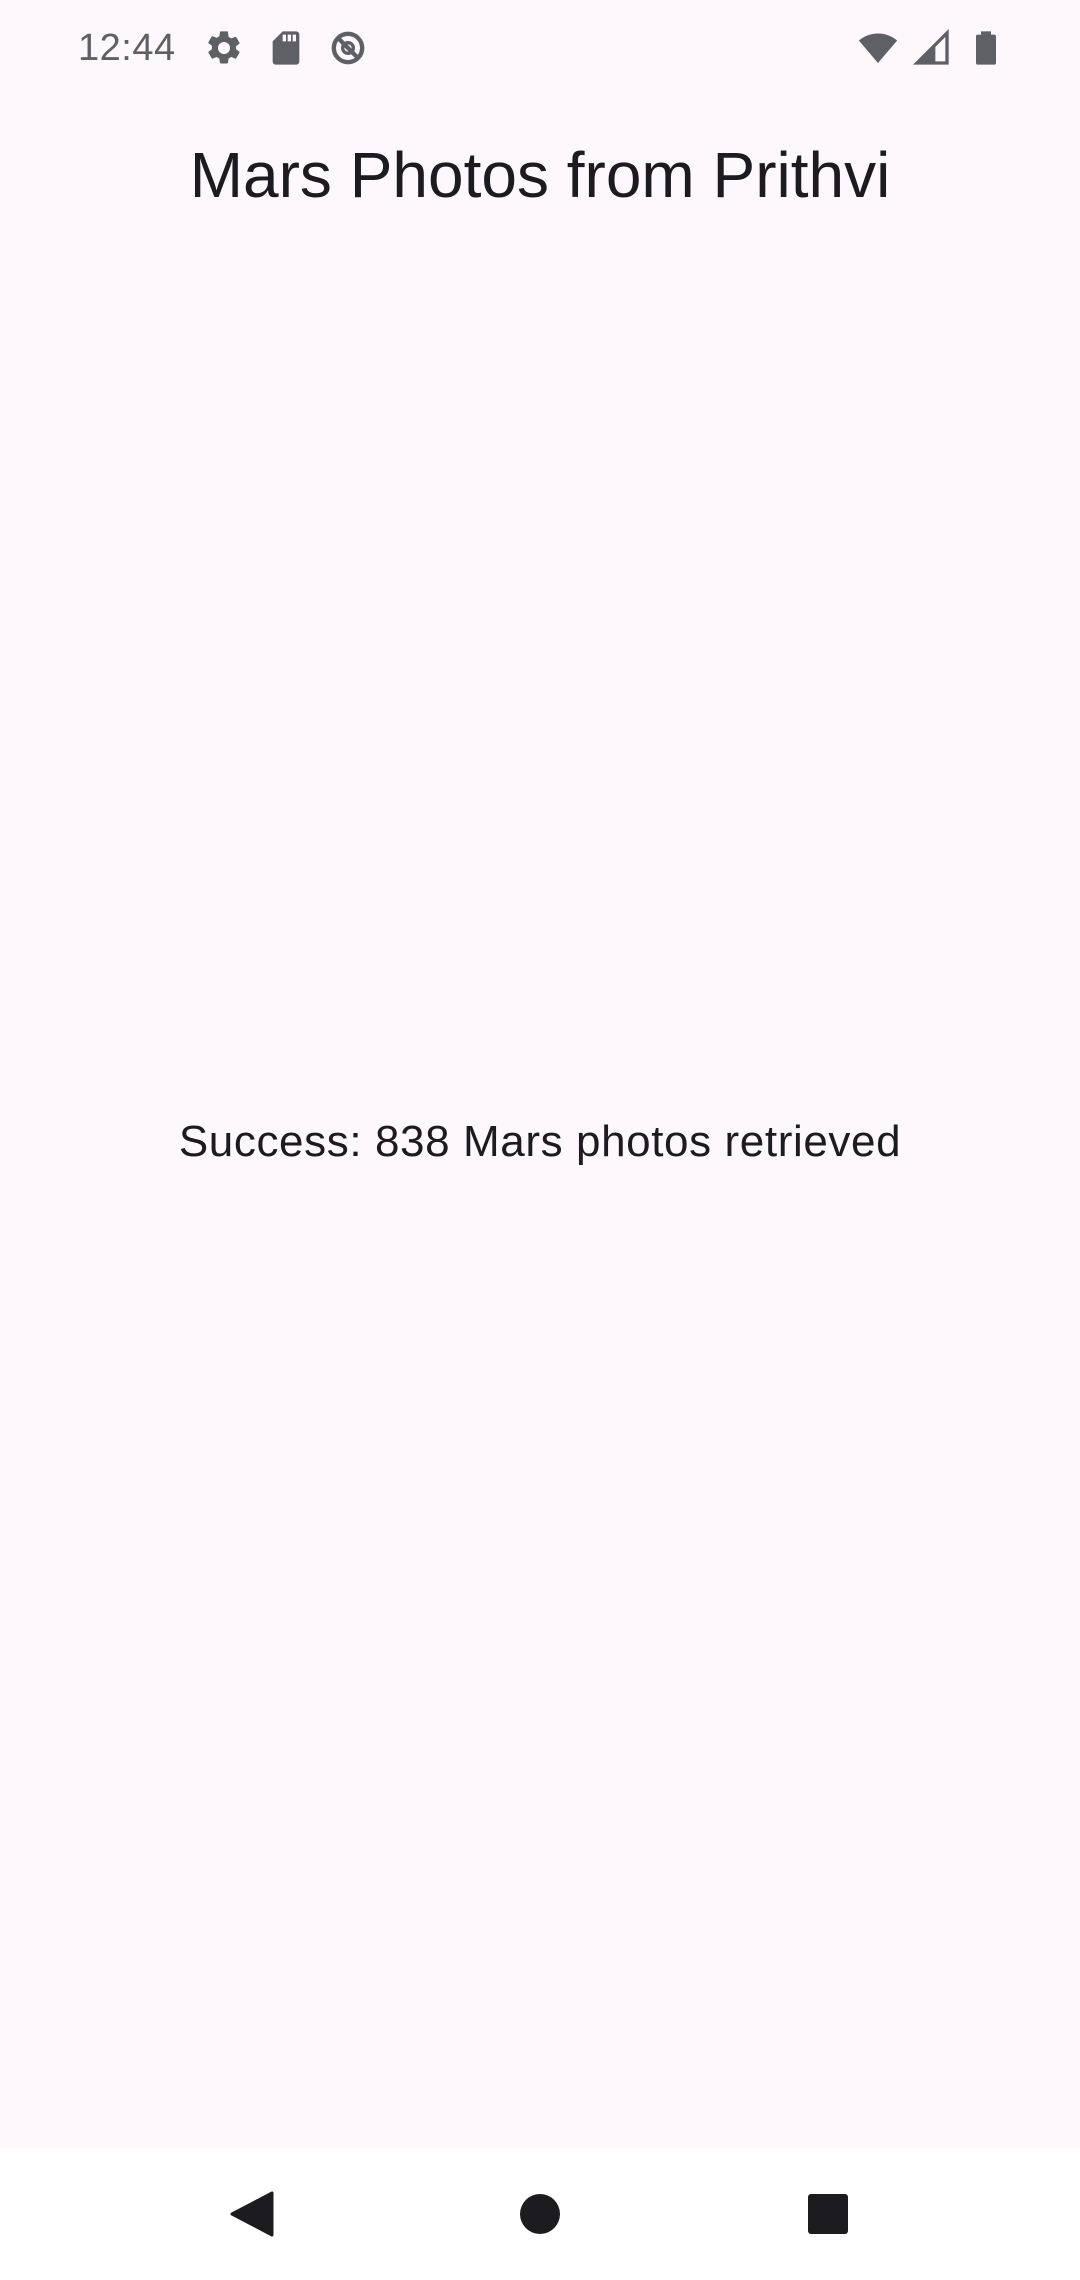 Image resolution: width=1080 pixels, height=2280 pixels. I want to click on top-app-bar: Mars Photos from Prithvi, so click(540, 175).